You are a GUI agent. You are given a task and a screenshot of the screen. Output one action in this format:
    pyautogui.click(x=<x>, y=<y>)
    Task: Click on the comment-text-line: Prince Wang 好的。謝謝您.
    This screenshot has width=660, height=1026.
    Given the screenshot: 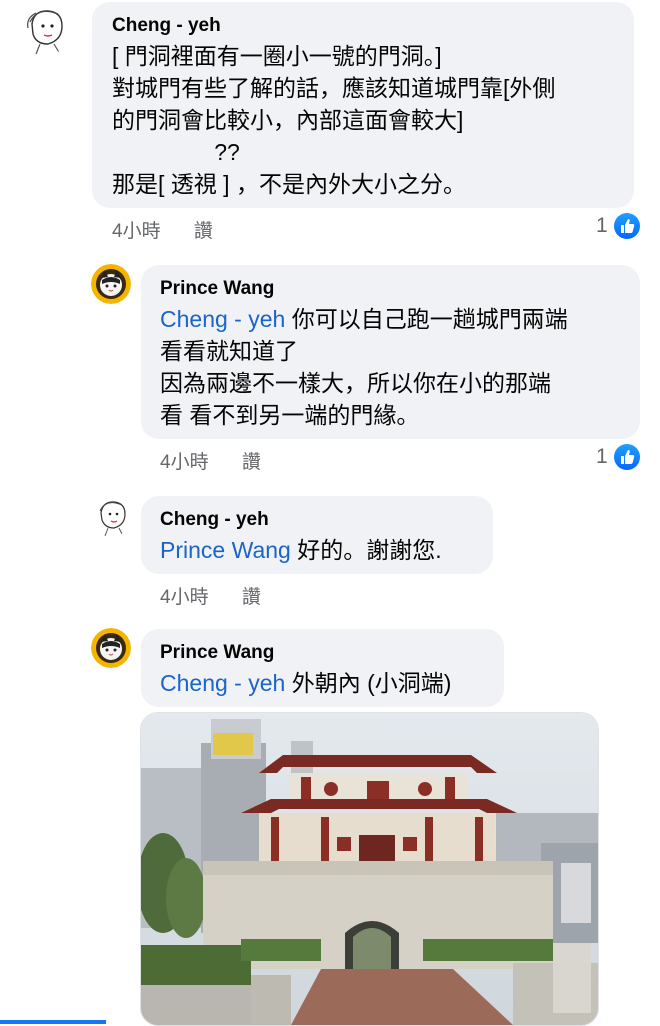 What is the action you would take?
    pyautogui.click(x=301, y=550)
    